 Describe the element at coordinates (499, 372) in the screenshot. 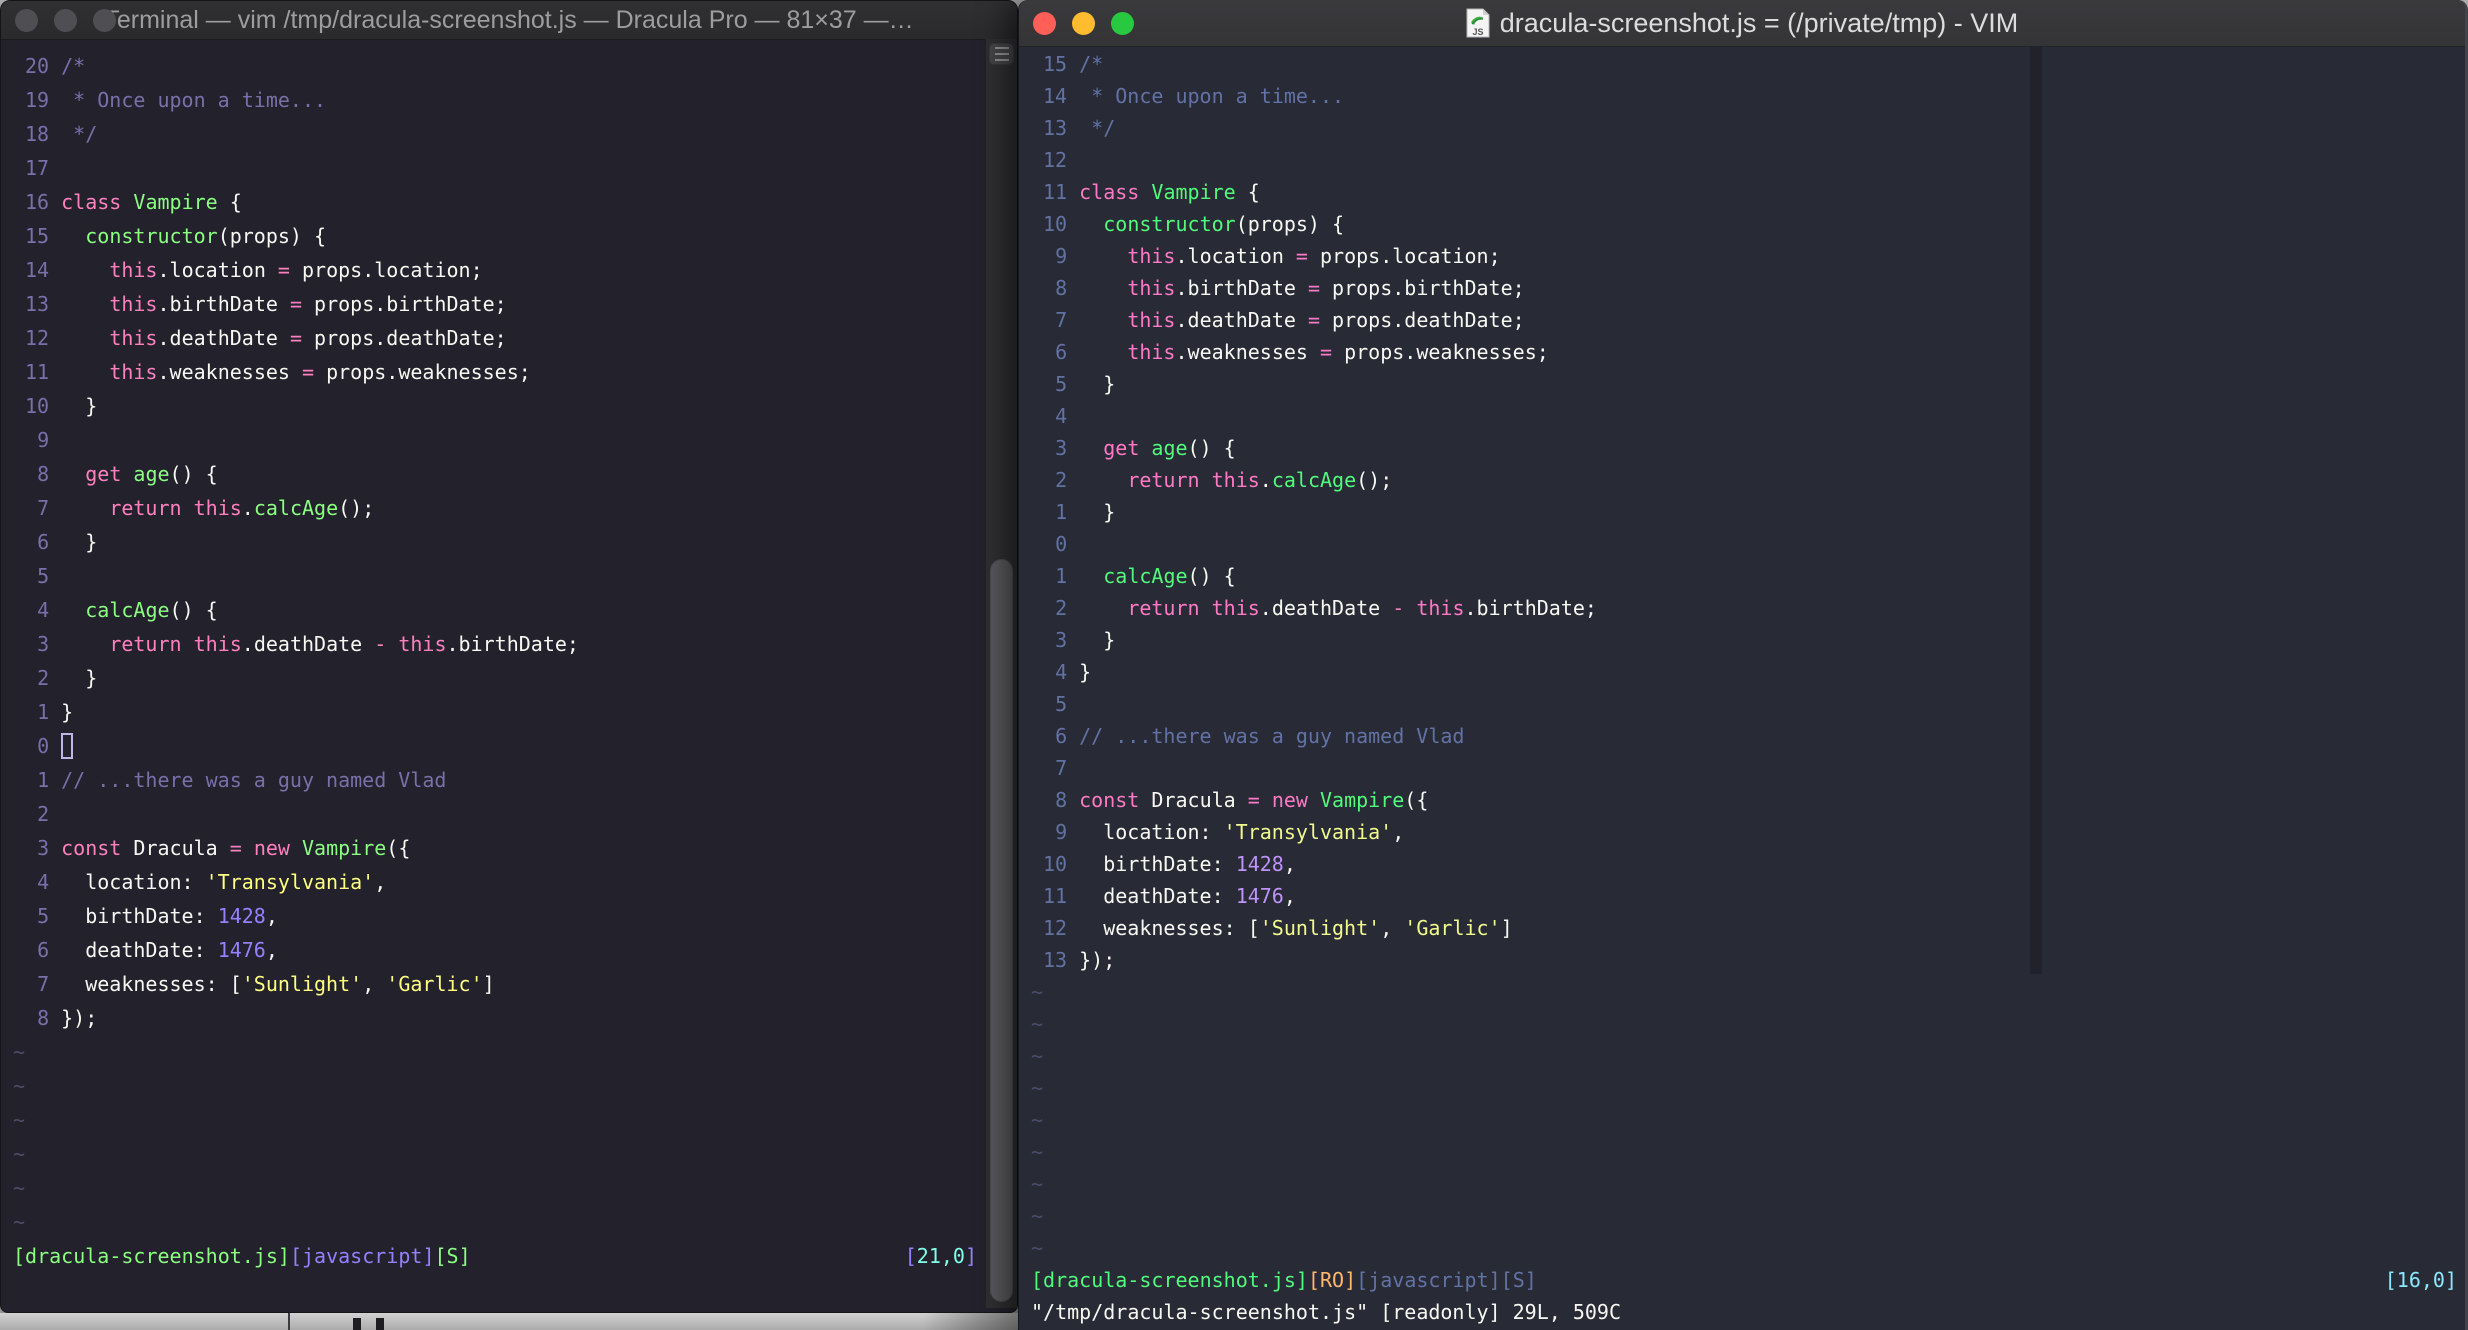

I see `code-line: 11 this .weaknesses = props.weaknesses;` at that location.